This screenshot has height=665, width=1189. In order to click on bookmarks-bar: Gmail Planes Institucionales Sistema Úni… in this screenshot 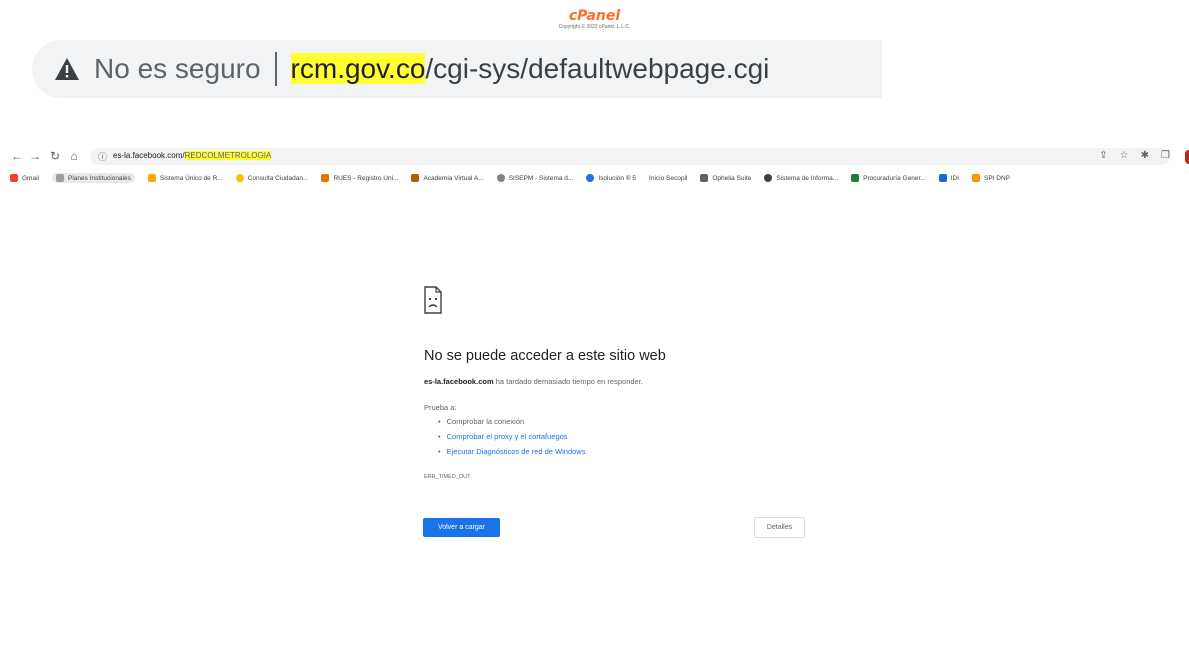, I will do `click(595, 178)`.